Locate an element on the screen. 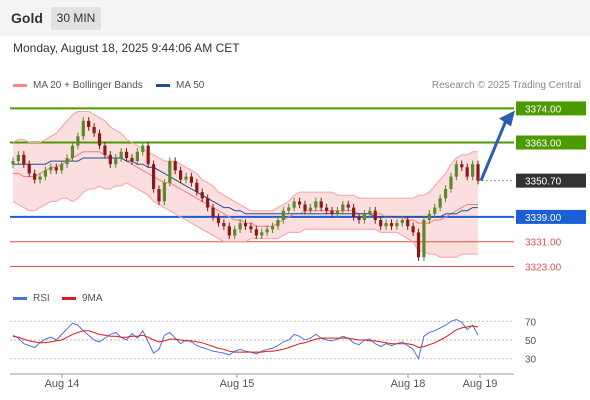  forecast-arrow-shaft is located at coordinates (493, 150).